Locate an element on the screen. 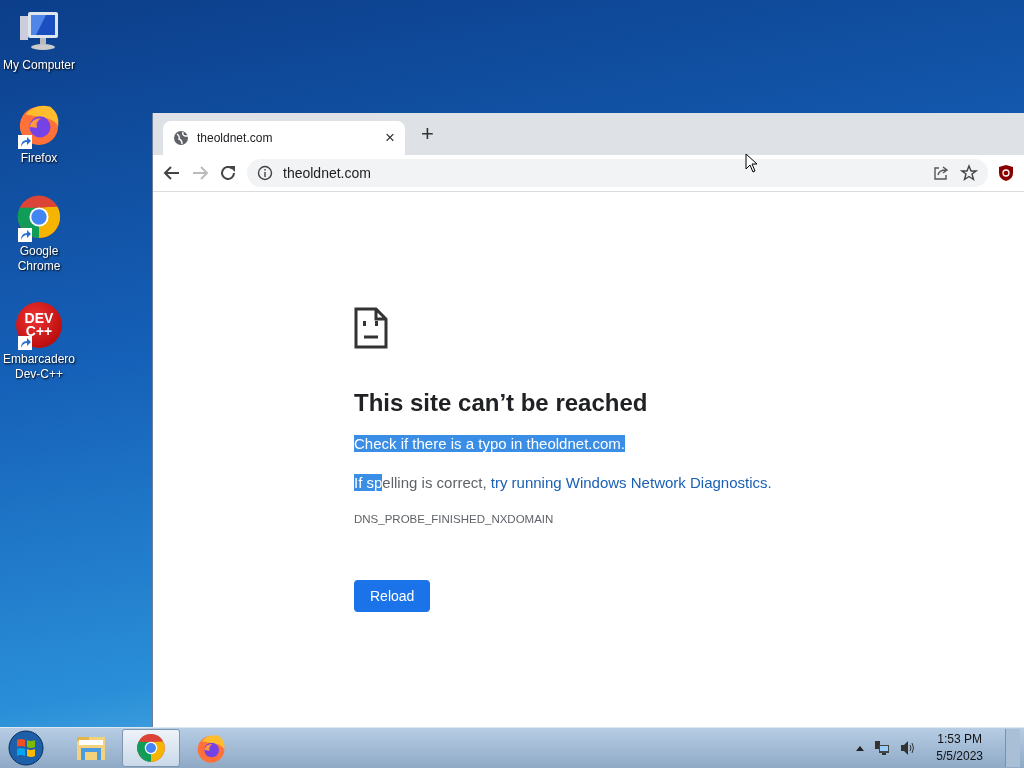 This screenshot has height=768, width=1024. sad-page-icon is located at coordinates (371, 328).